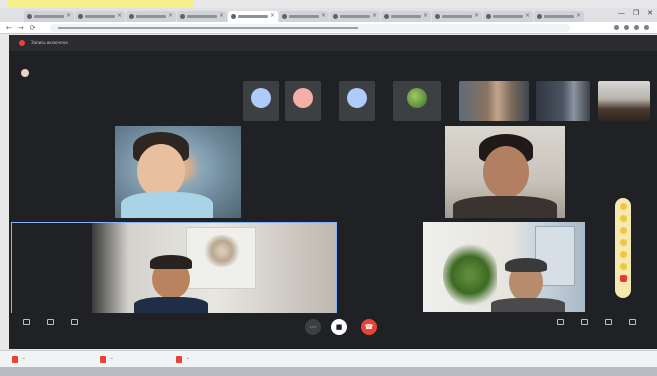 The width and height of the screenshot is (657, 376). What do you see at coordinates (636, 13) in the screenshot?
I see `maximize-button: ❐` at bounding box center [636, 13].